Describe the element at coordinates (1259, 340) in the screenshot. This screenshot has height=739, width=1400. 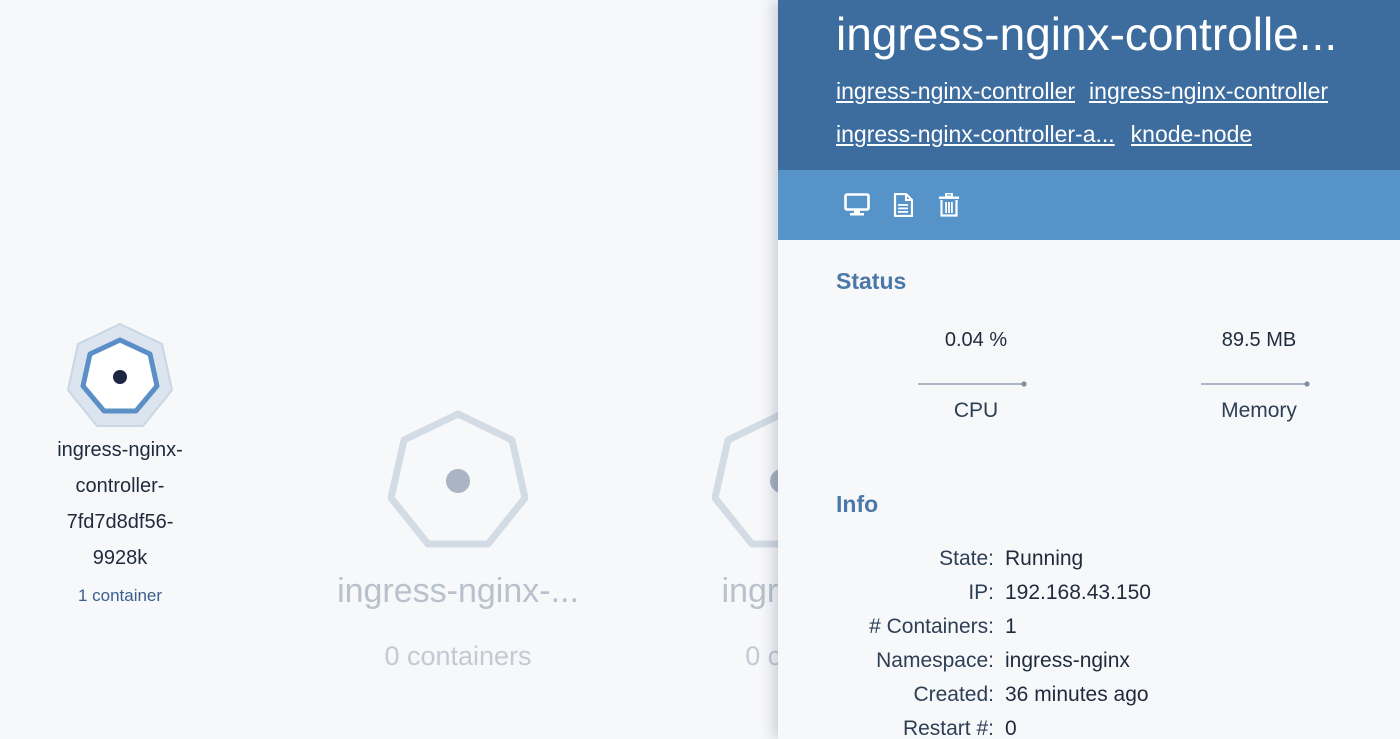
I see `memory-value: 89.5 MB` at that location.